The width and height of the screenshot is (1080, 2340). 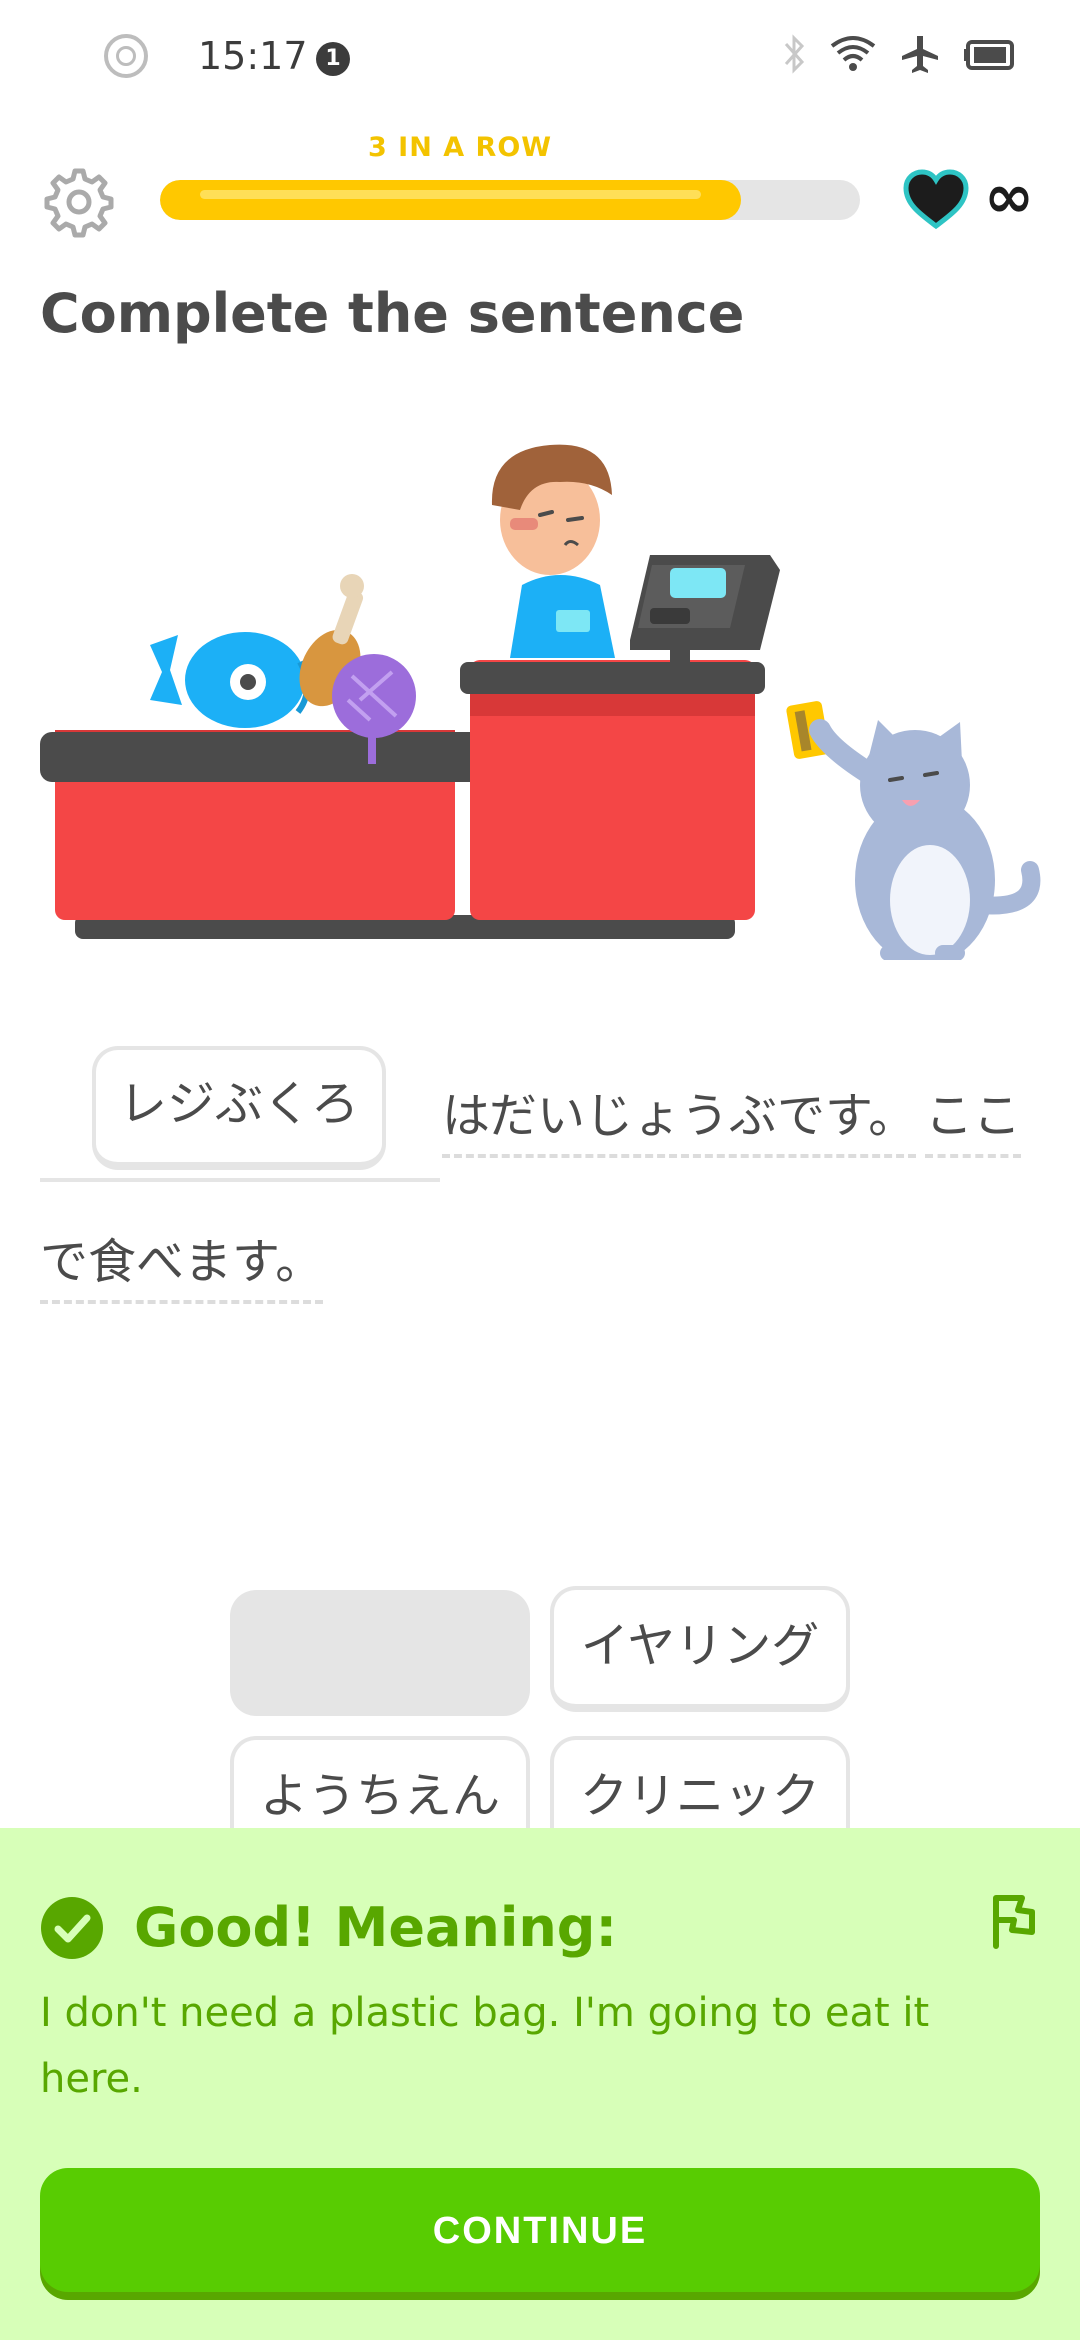 I want to click on sentence-part-2: ここ, so click(x=973, y=1117).